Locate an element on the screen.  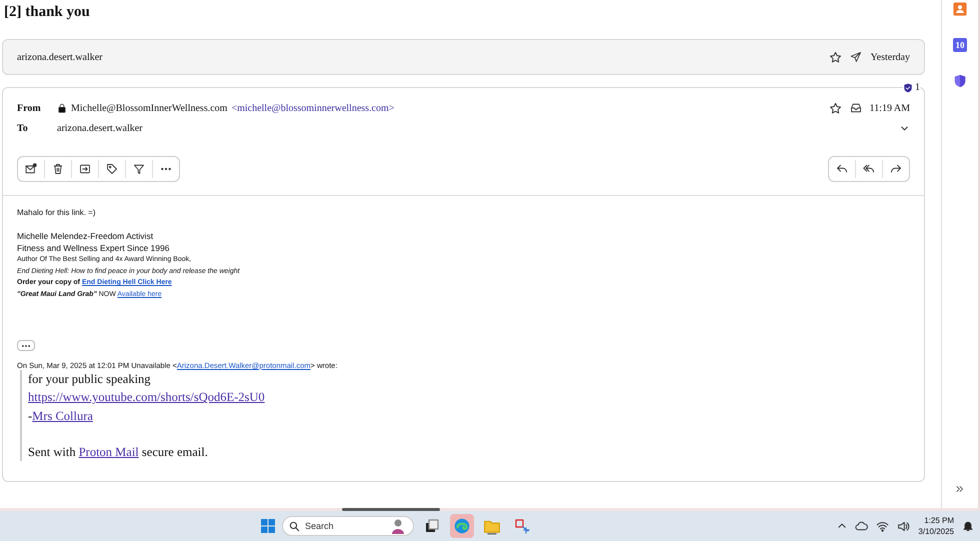
mark-unread-icon is located at coordinates (31, 169).